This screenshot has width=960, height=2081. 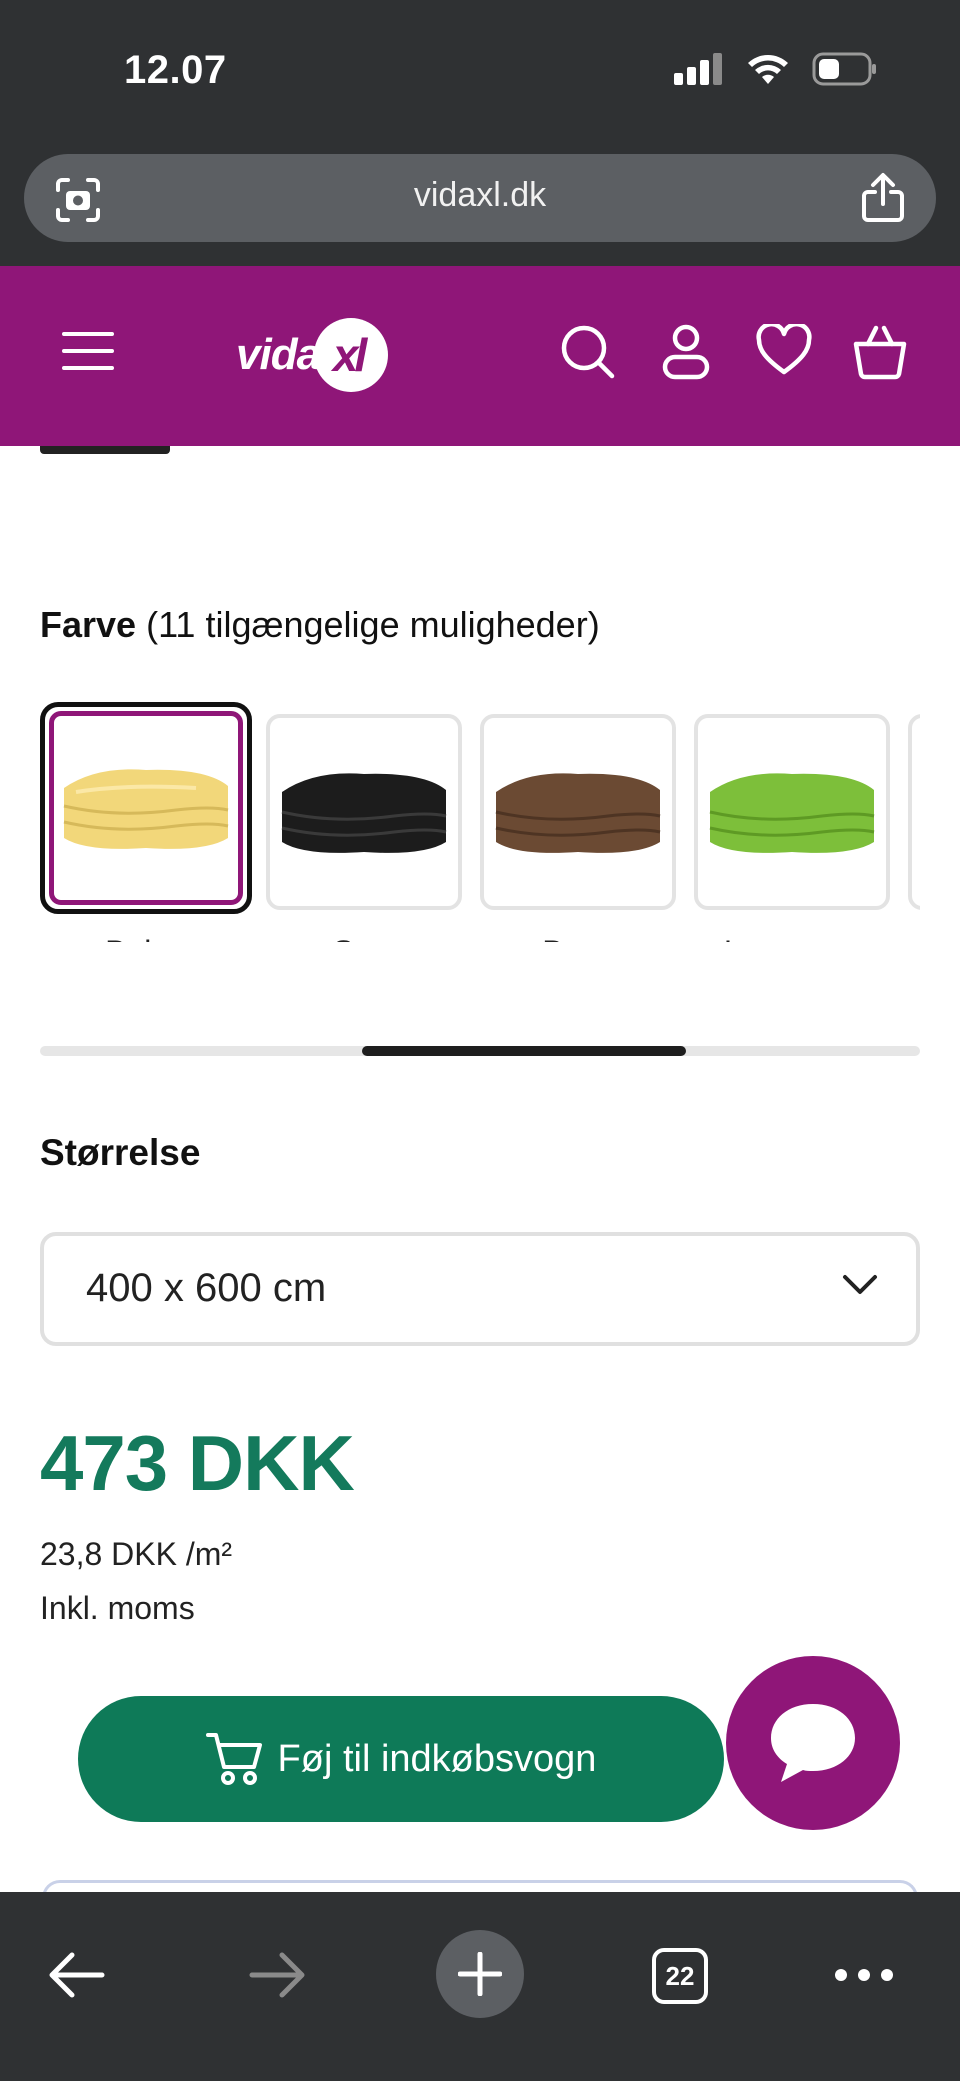 I want to click on color-swatch-sort, so click(x=364, y=812).